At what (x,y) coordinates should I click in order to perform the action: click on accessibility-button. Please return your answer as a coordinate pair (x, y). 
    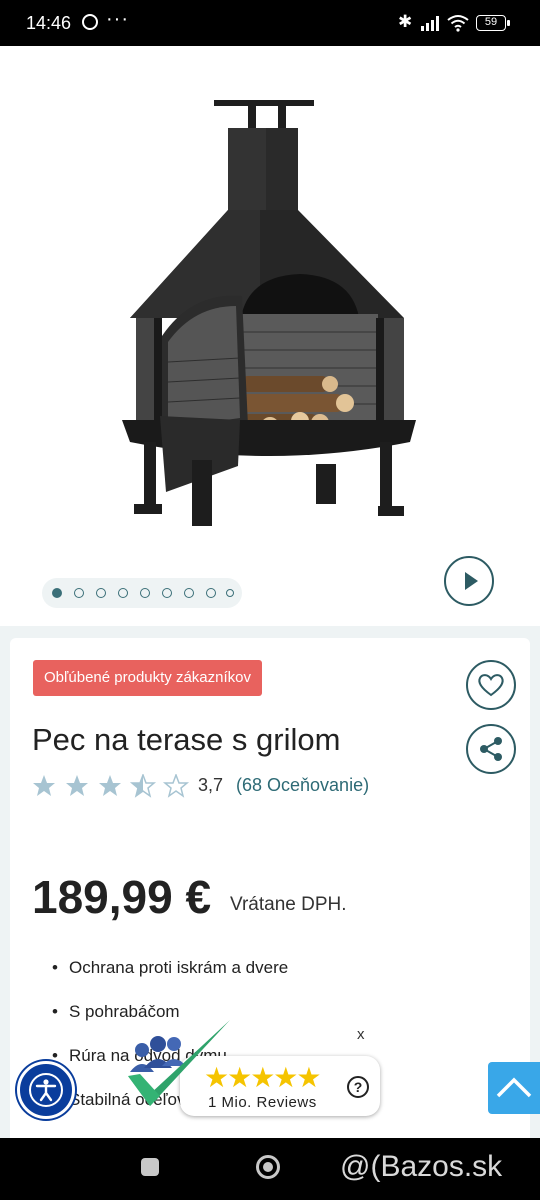
    Looking at the image, I should click on (46, 1090).